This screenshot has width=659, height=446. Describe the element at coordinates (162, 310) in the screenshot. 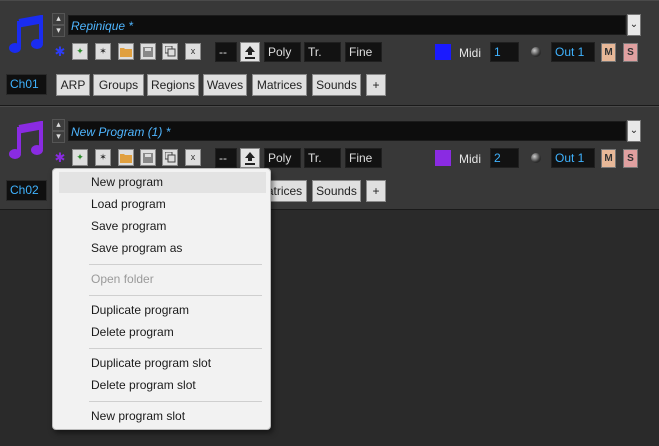

I see `menu-item-duplicate-program: Duplicate program` at that location.